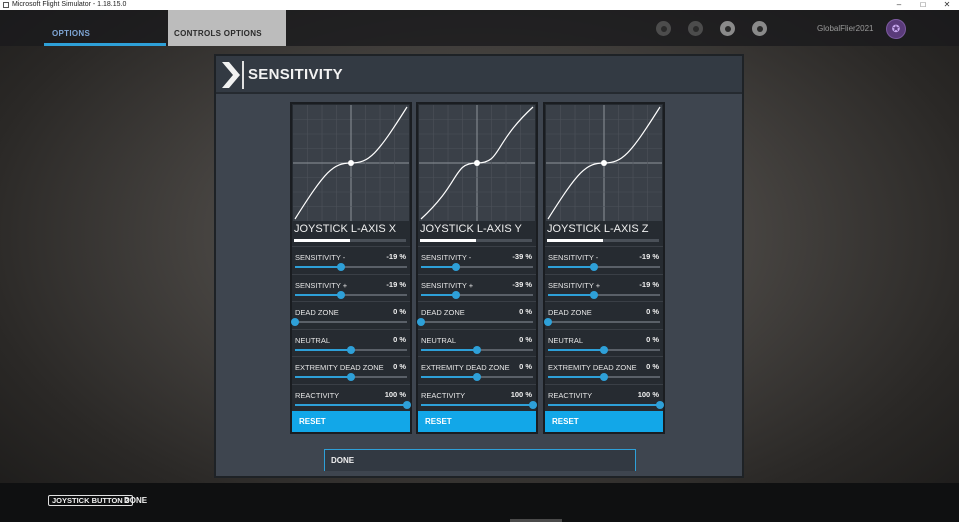 This screenshot has height=522, width=959. I want to click on username: GlobalFlier2021, so click(845, 28).